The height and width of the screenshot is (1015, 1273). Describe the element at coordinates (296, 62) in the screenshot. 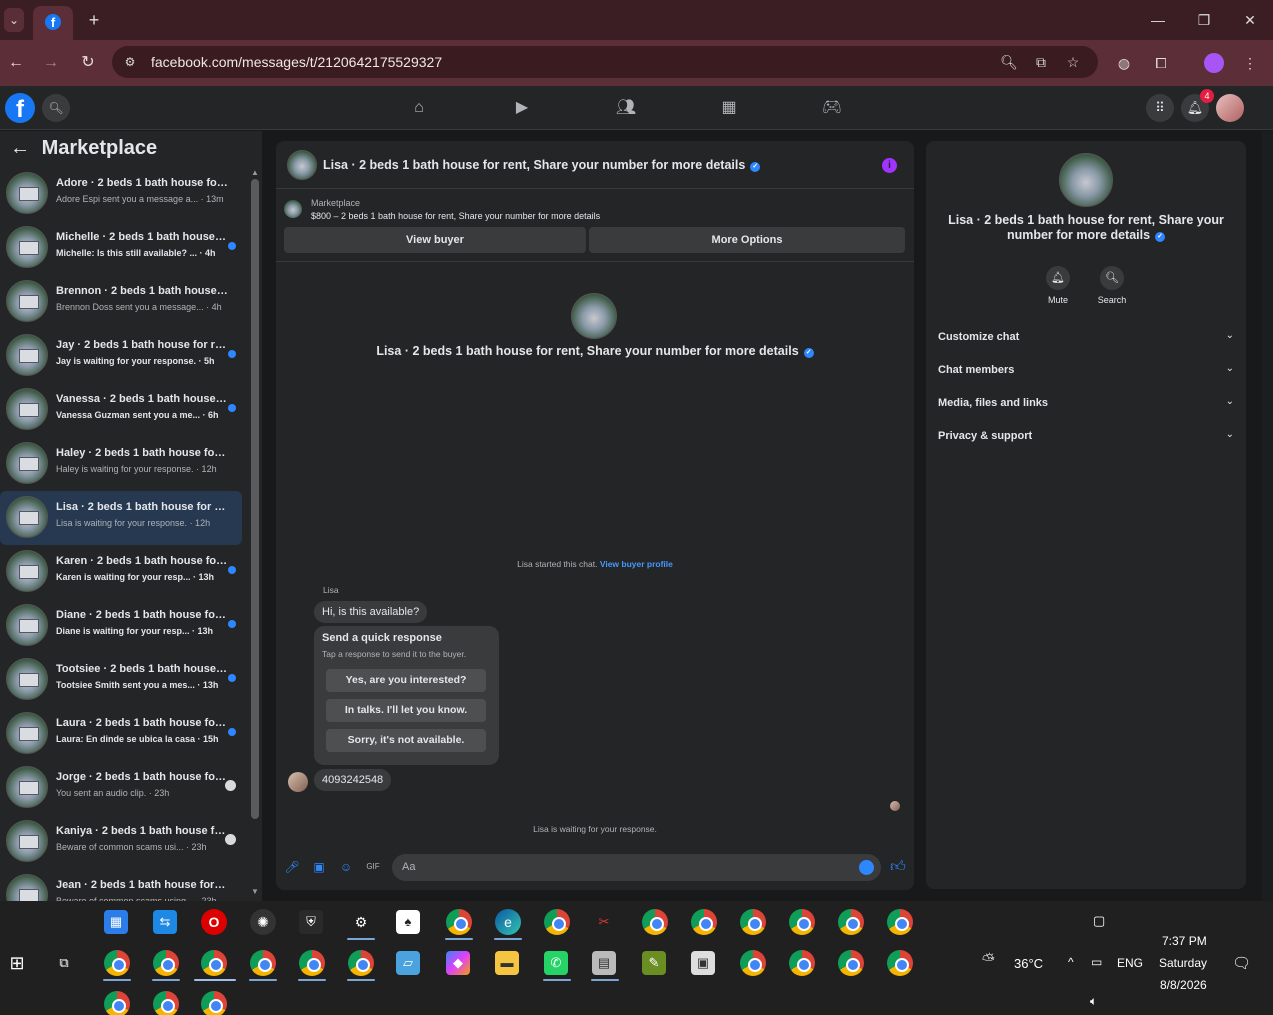

I see `url-text: facebook.com/messages/t/2120642175529327` at that location.